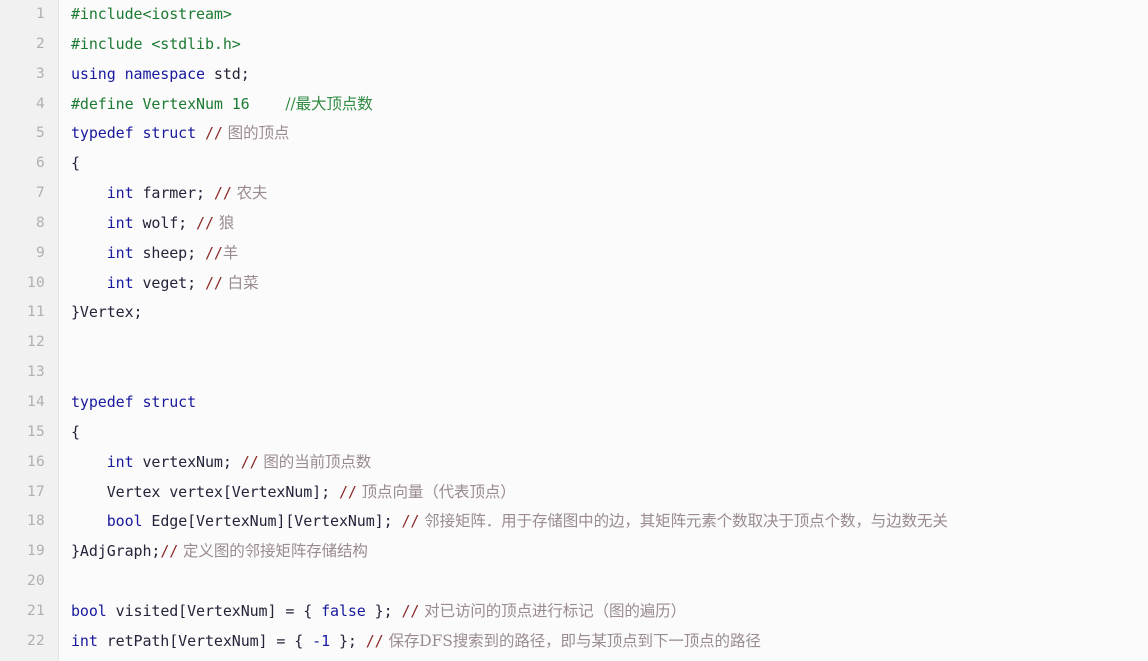 The width and height of the screenshot is (1148, 661). Describe the element at coordinates (272, 521) in the screenshot. I see `token-identifier: Edge[VertexNum][VertexNum];` at that location.